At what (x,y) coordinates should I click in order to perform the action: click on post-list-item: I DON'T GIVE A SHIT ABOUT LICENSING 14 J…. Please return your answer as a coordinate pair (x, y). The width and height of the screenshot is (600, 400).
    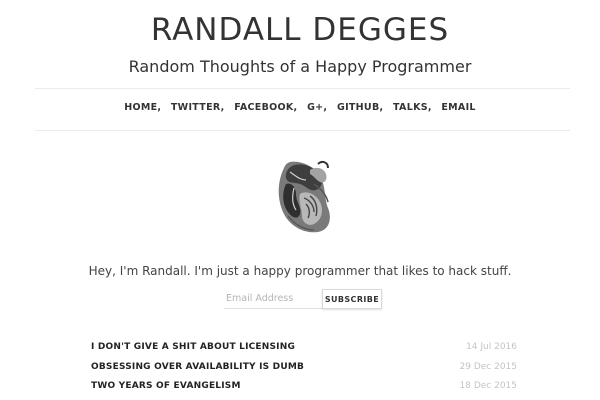
    Looking at the image, I should click on (304, 350).